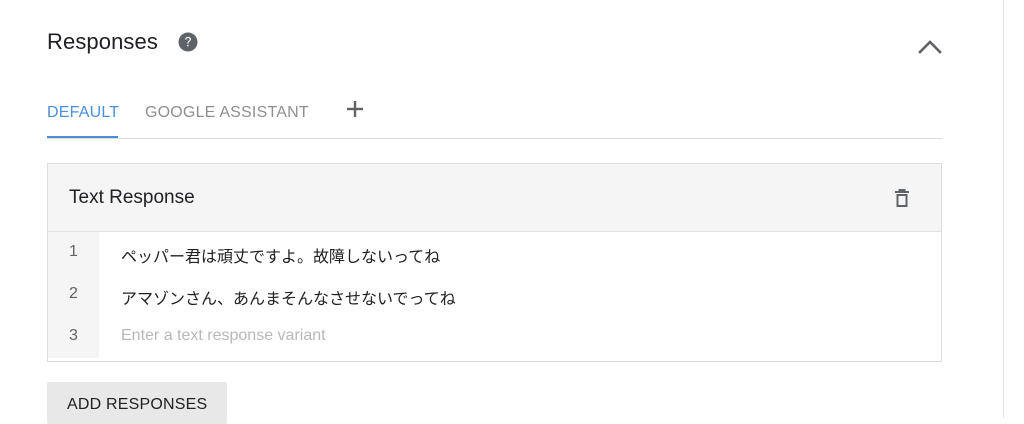 The height and width of the screenshot is (424, 1024). I want to click on tab-google-assistant: GOOGLE ASSISTANT, so click(227, 113).